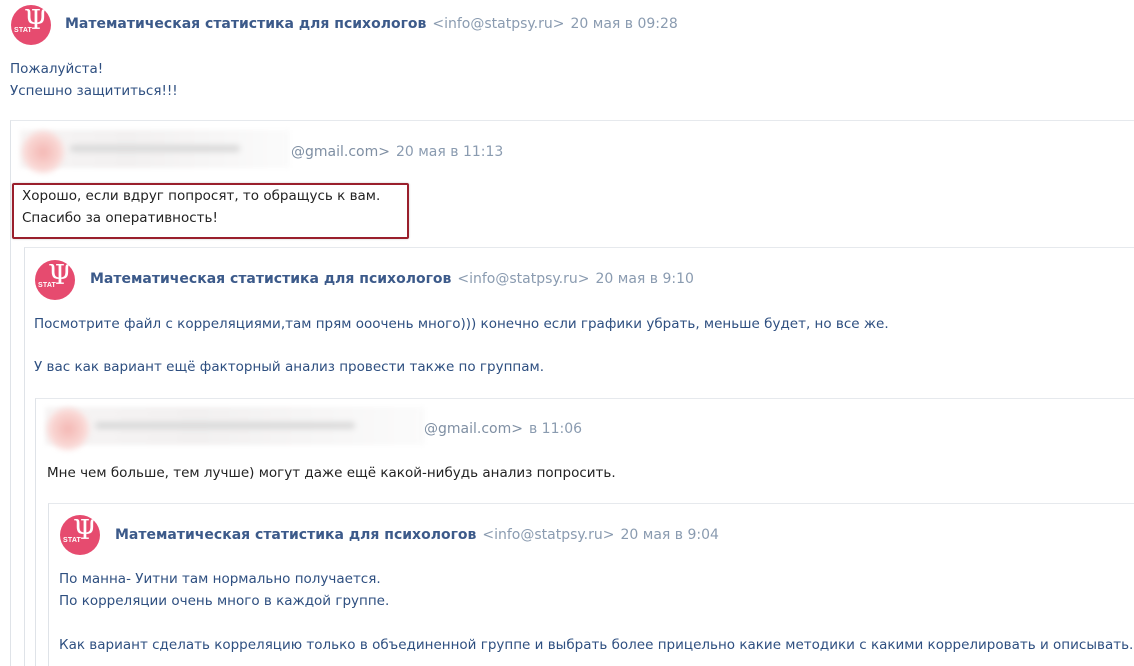 The width and height of the screenshot is (1134, 666). Describe the element at coordinates (449, 152) in the screenshot. I see `message-date: 20 мая в 11:13` at that location.